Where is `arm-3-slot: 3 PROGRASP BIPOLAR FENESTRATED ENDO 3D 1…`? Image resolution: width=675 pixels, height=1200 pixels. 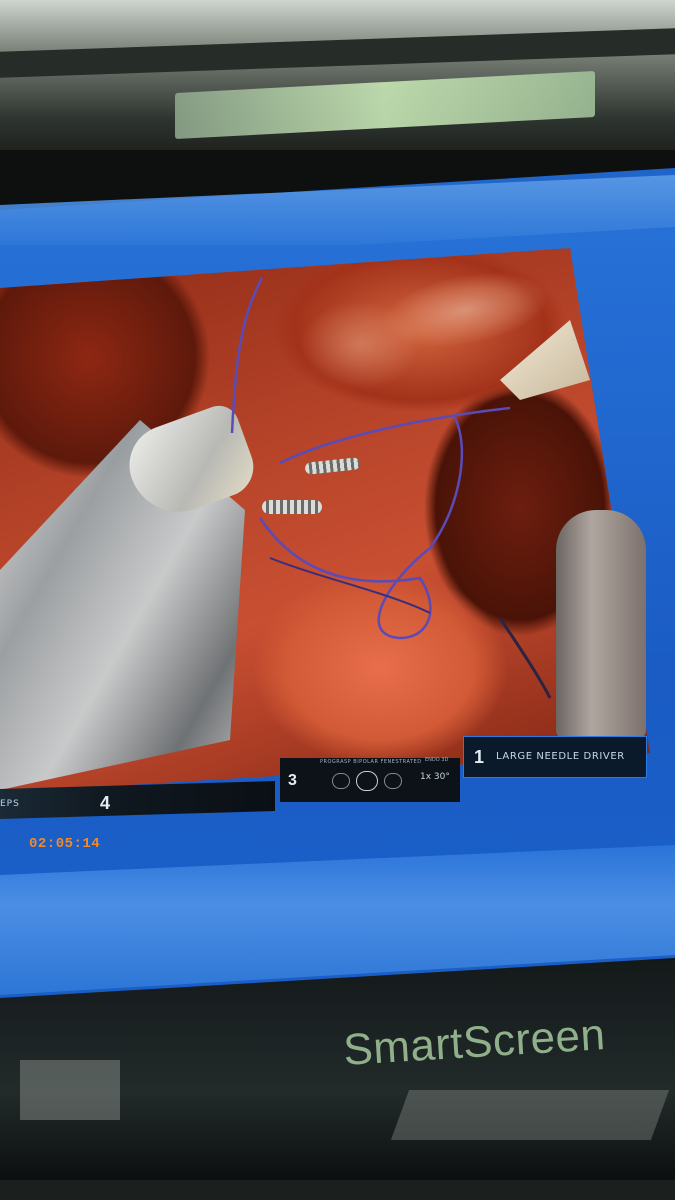
arm-3-slot: 3 PROGRASP BIPOLAR FENESTRATED ENDO 3D 1… is located at coordinates (370, 779).